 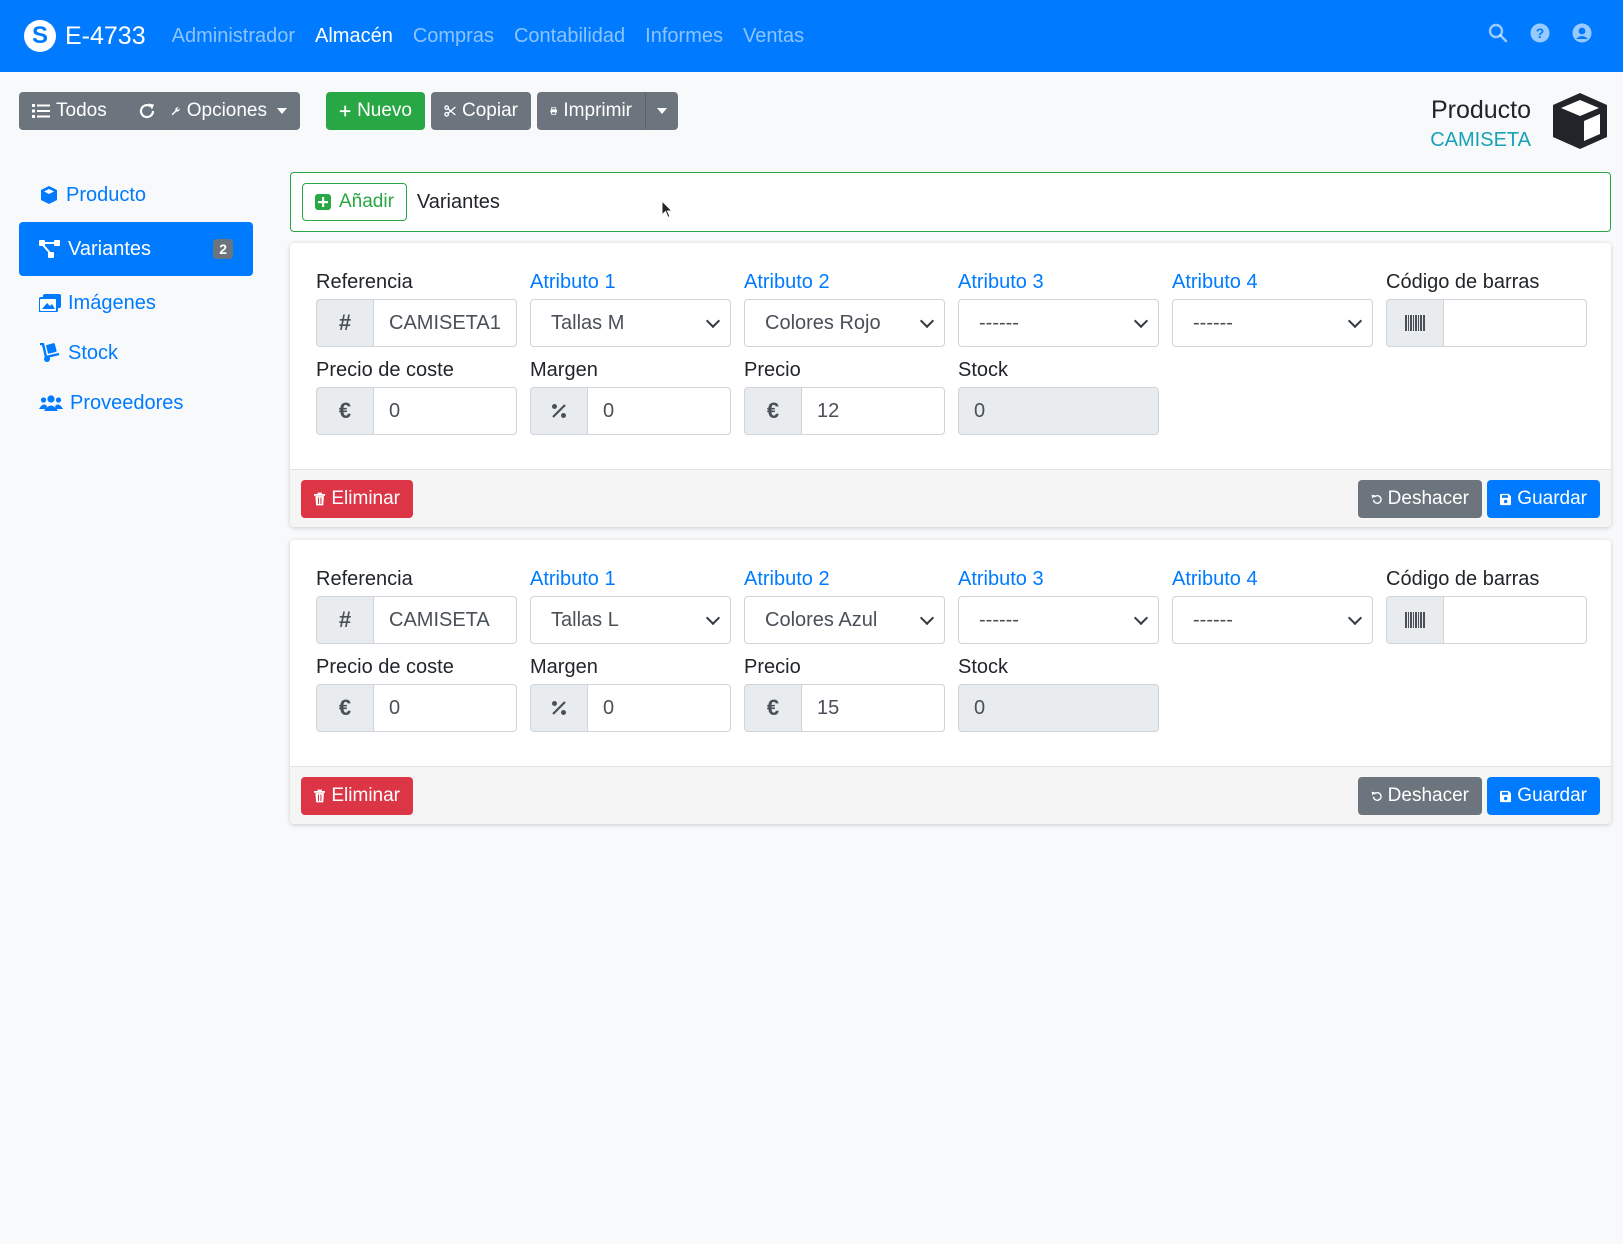 I want to click on save-icon, so click(x=1506, y=796).